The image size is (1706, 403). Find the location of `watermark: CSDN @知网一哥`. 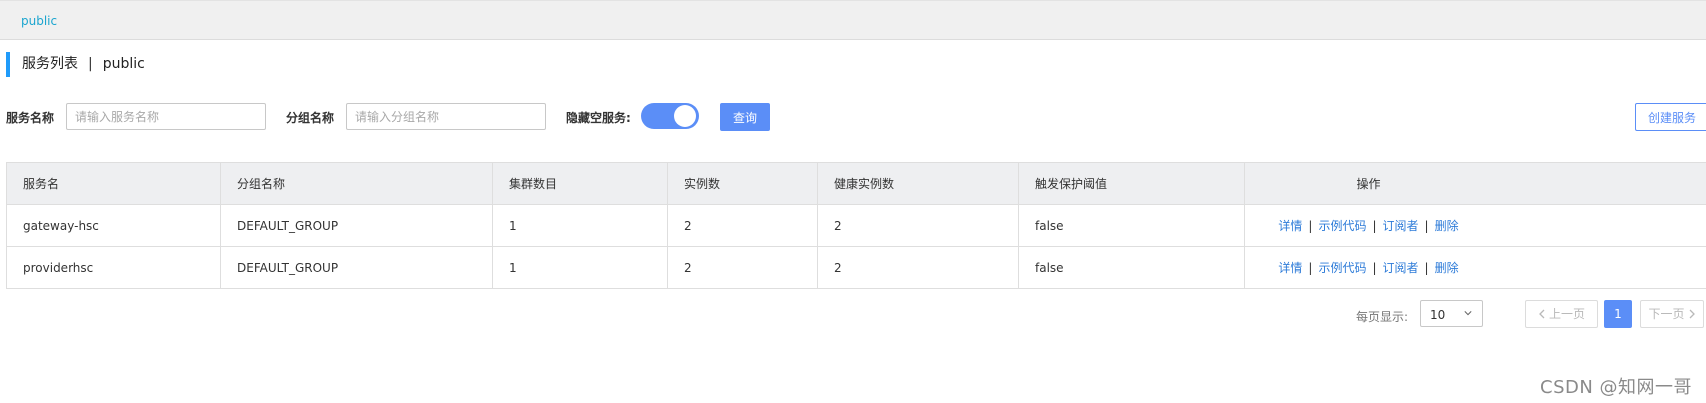

watermark: CSDN @知网一哥 is located at coordinates (1616, 387).